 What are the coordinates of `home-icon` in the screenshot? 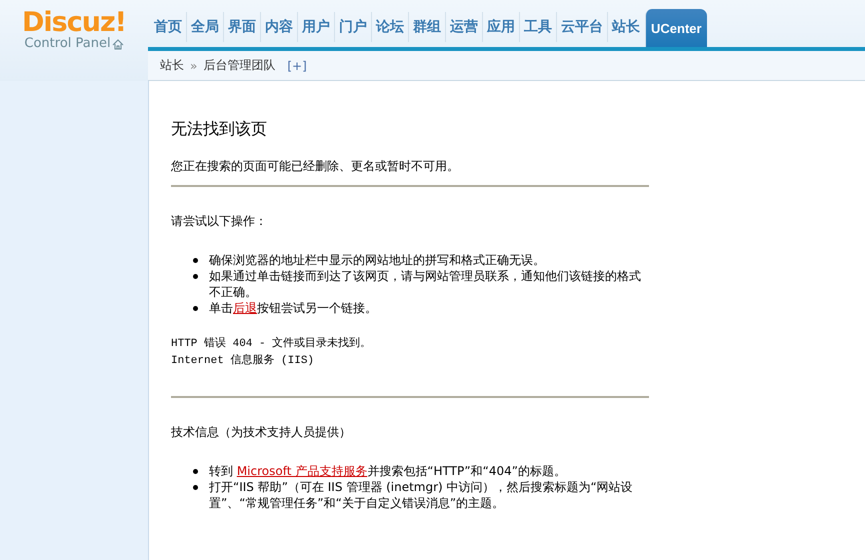 It's located at (118, 44).